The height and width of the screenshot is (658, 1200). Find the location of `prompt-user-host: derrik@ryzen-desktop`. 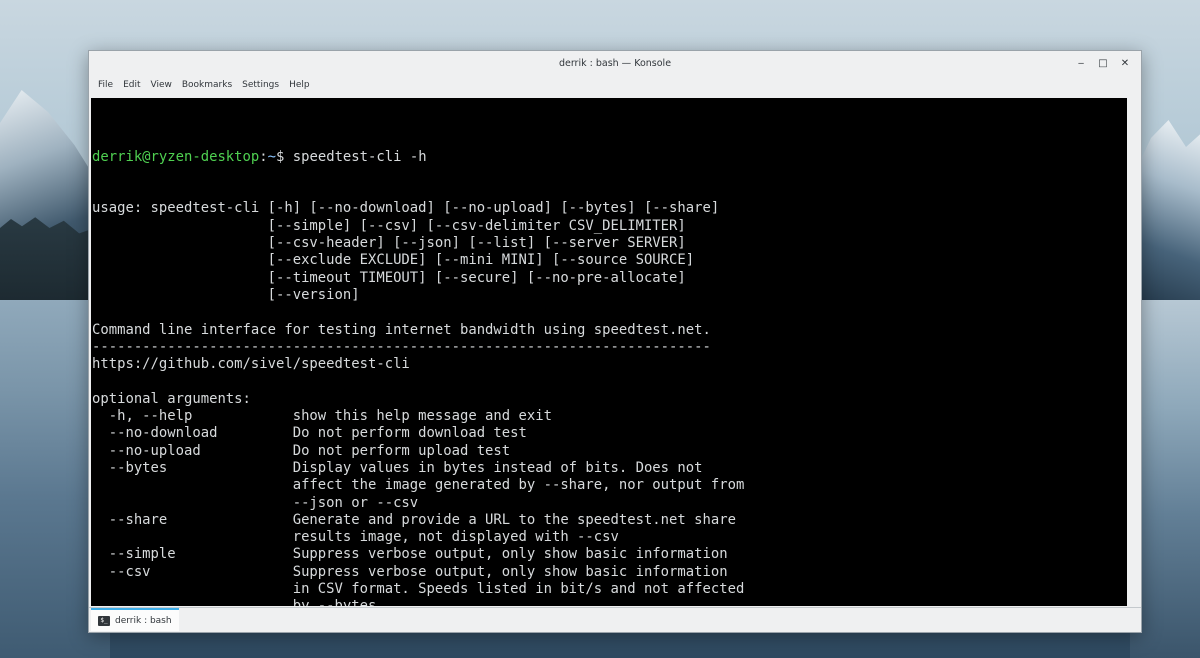

prompt-user-host: derrik@ryzen-desktop is located at coordinates (176, 156).